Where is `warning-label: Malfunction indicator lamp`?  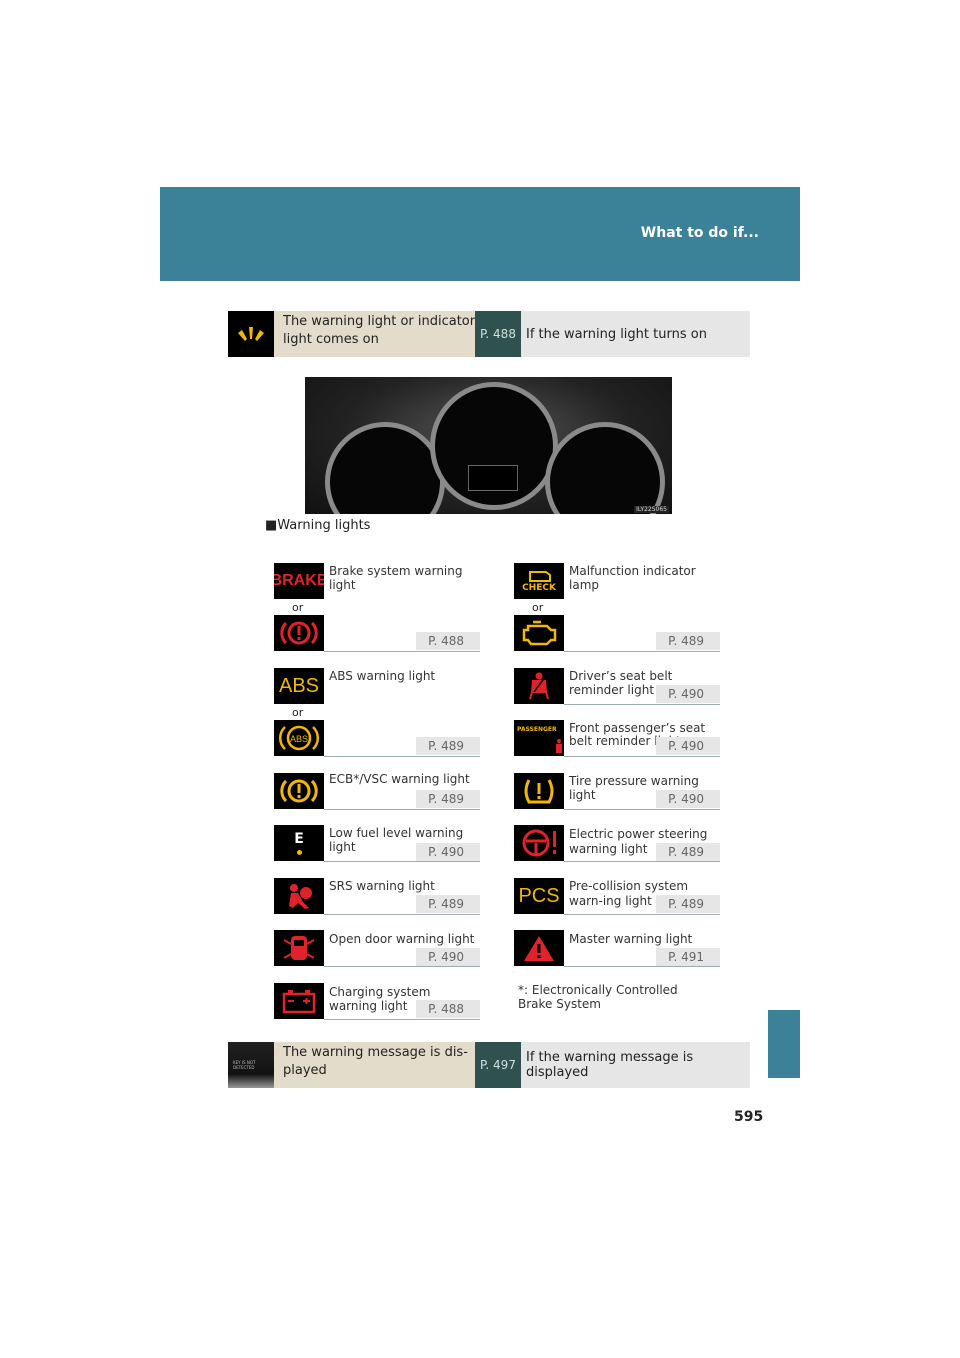
warning-label: Malfunction indicator lamp is located at coordinates (632, 578).